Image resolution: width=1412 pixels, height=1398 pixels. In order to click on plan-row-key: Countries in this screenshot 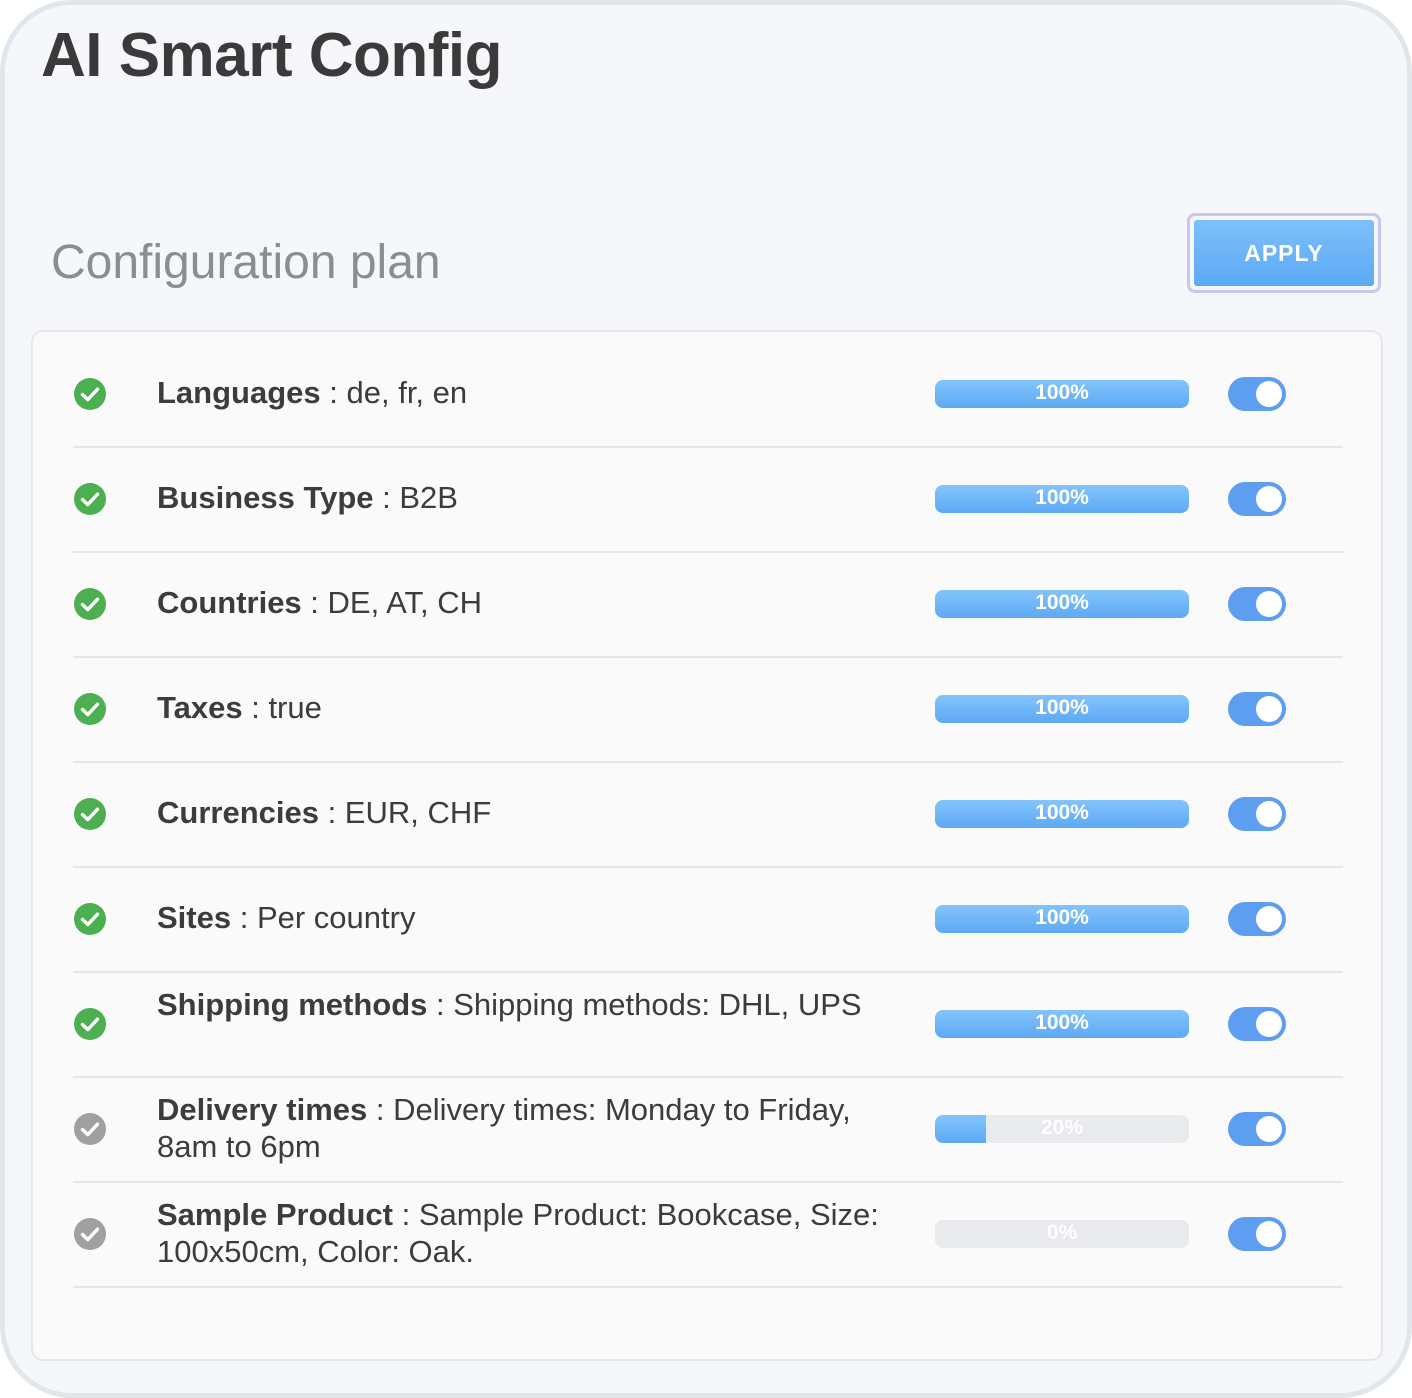, I will do `click(229, 602)`.